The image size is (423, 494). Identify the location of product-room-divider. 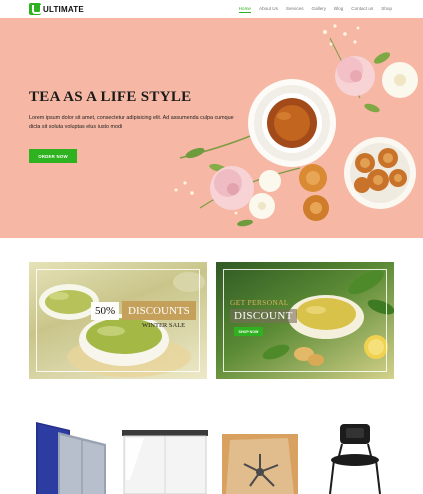
(69, 457).